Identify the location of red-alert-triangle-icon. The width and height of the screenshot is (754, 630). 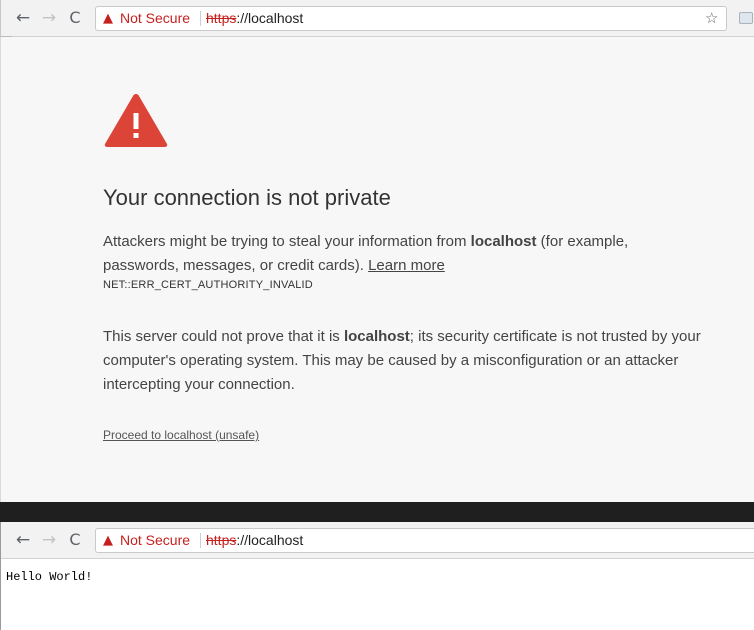
(136, 120).